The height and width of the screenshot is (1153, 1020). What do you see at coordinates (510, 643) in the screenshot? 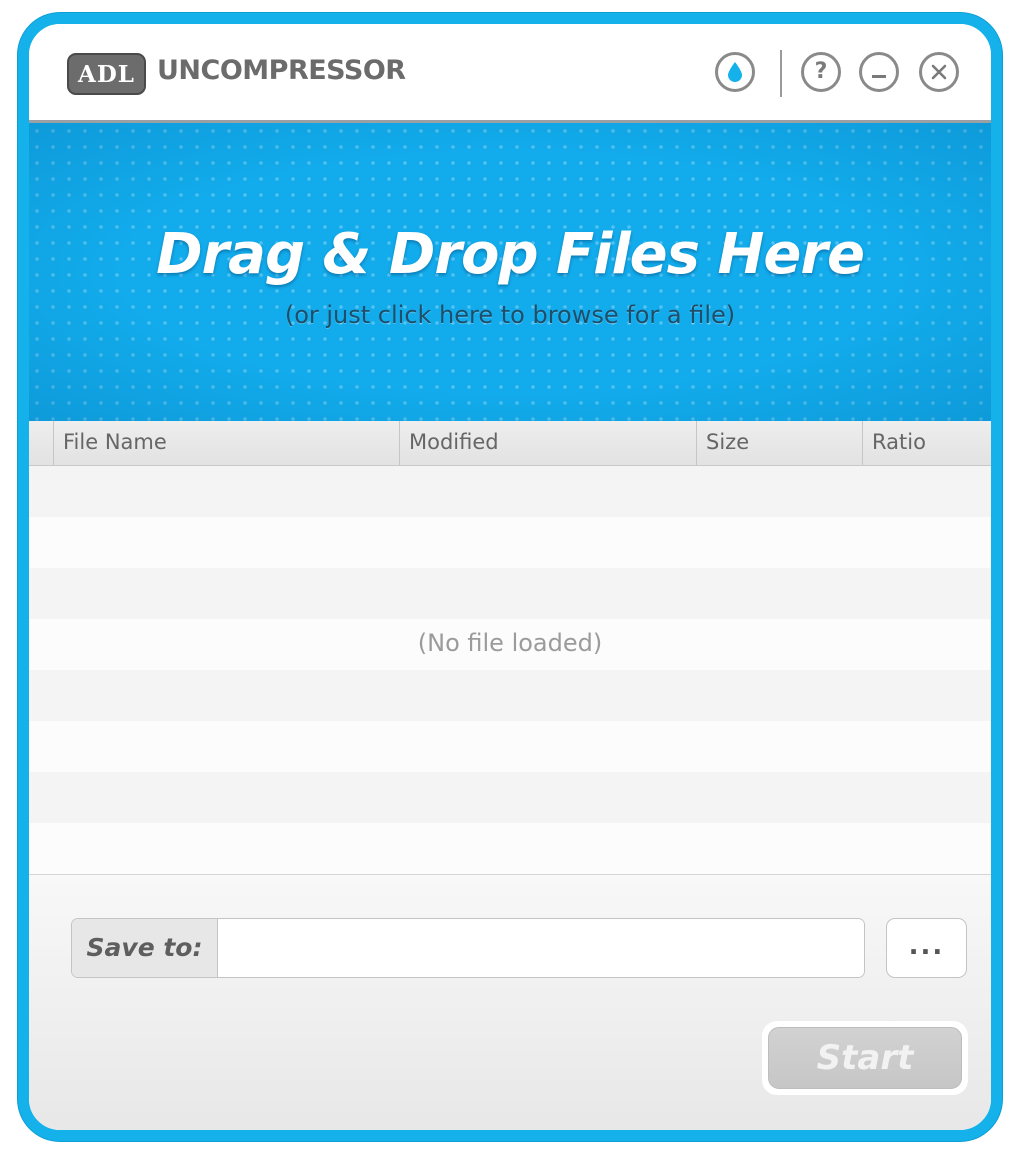
I see `empty-list-message: (No file loaded)` at bounding box center [510, 643].